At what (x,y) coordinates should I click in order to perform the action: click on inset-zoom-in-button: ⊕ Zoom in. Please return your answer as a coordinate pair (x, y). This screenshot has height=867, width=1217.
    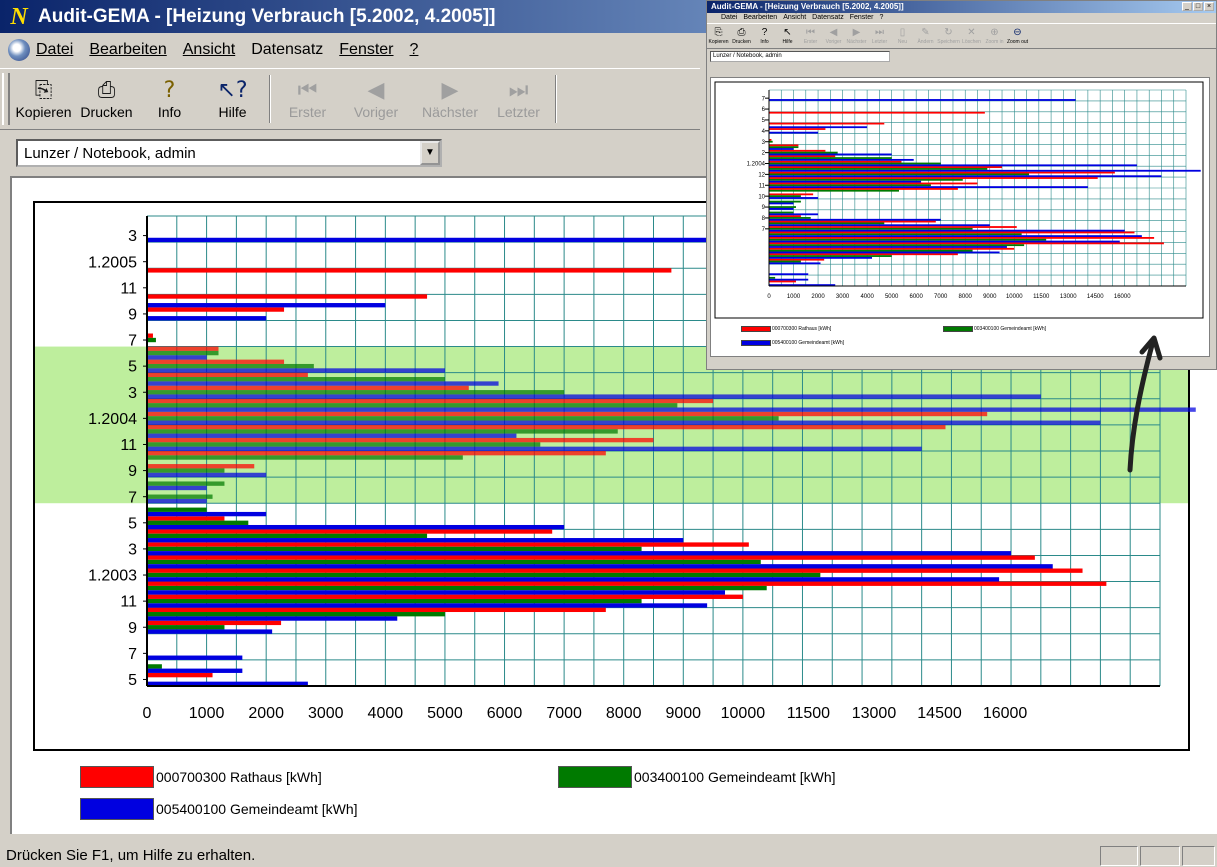
    Looking at the image, I should click on (994, 36).